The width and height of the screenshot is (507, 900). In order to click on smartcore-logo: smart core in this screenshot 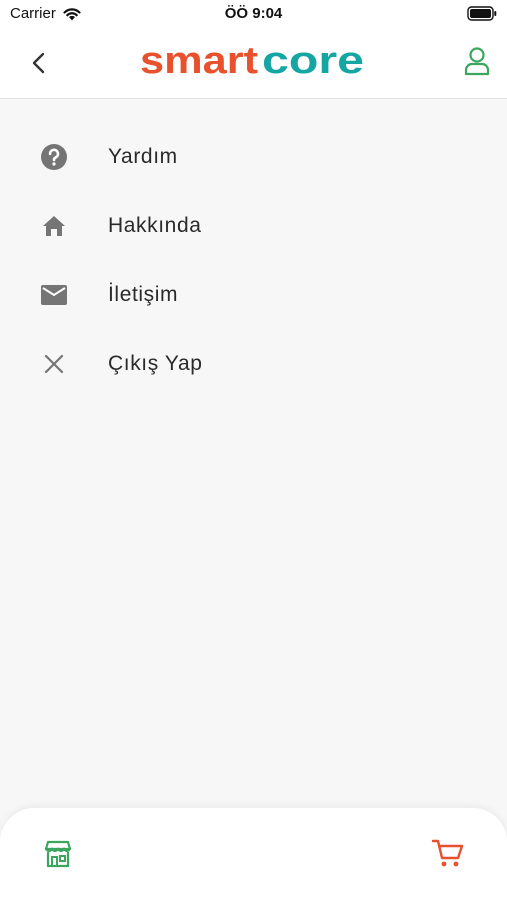, I will do `click(252, 61)`.